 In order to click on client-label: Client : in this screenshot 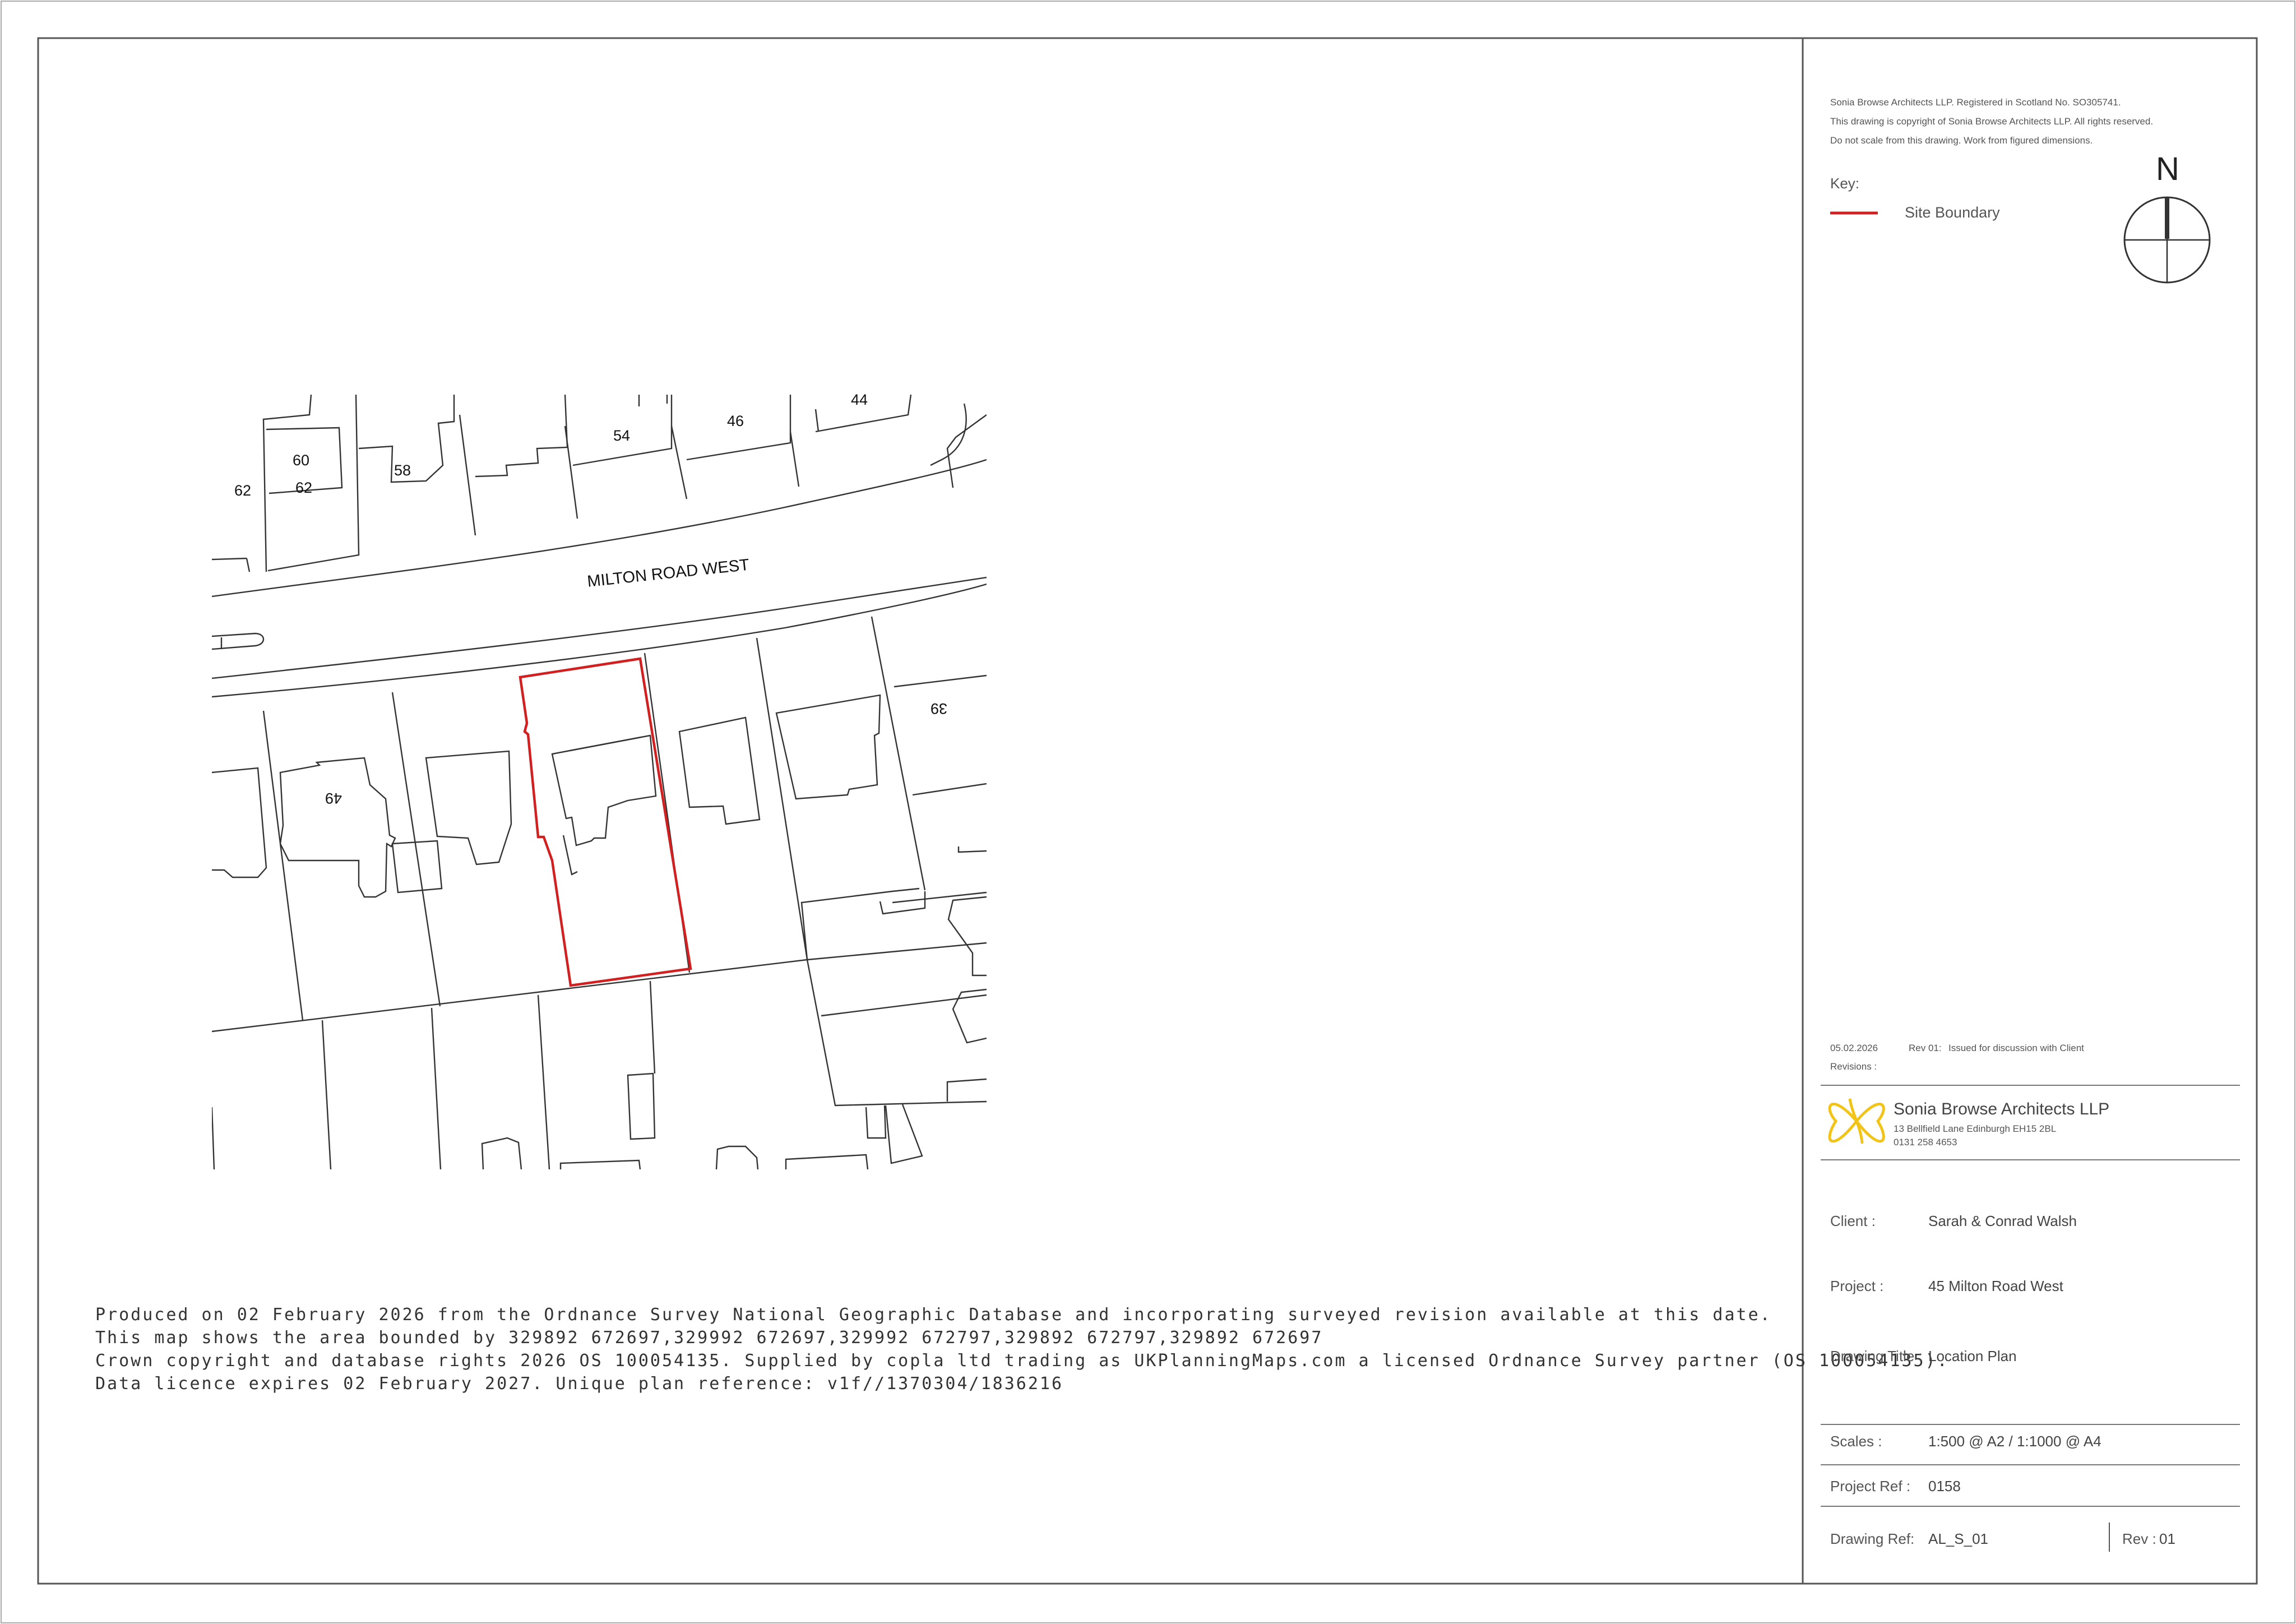, I will do `click(1853, 1221)`.